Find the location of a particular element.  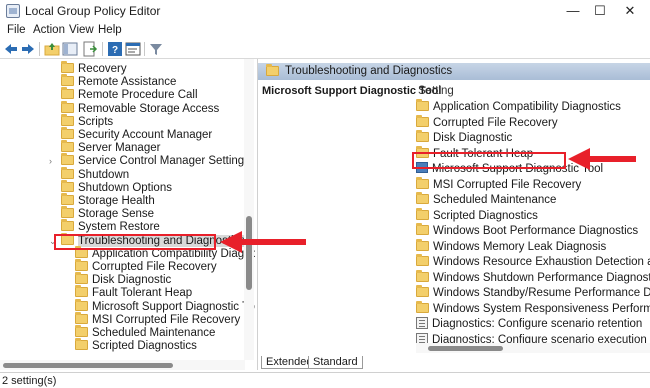

tree-item-label: Service Control Manager Settings is located at coordinates (164, 161).